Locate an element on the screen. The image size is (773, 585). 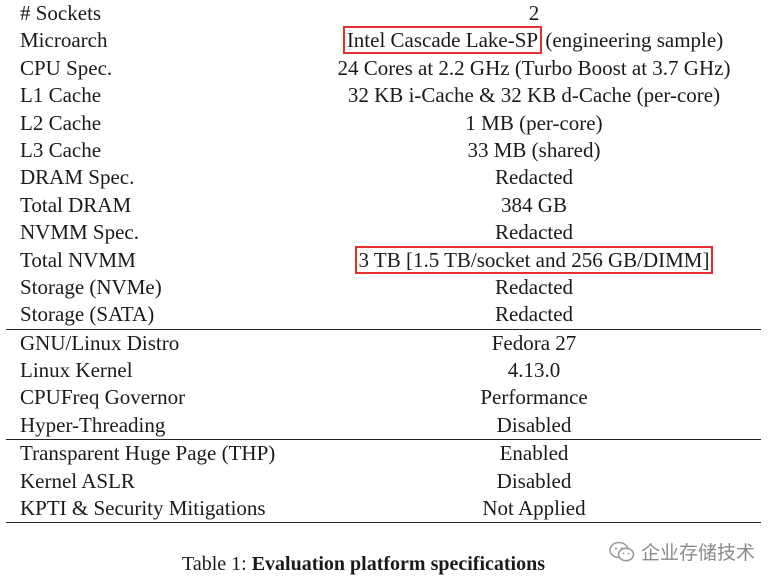
row-label: Transparent Huge Page (THP) is located at coordinates (148, 453).